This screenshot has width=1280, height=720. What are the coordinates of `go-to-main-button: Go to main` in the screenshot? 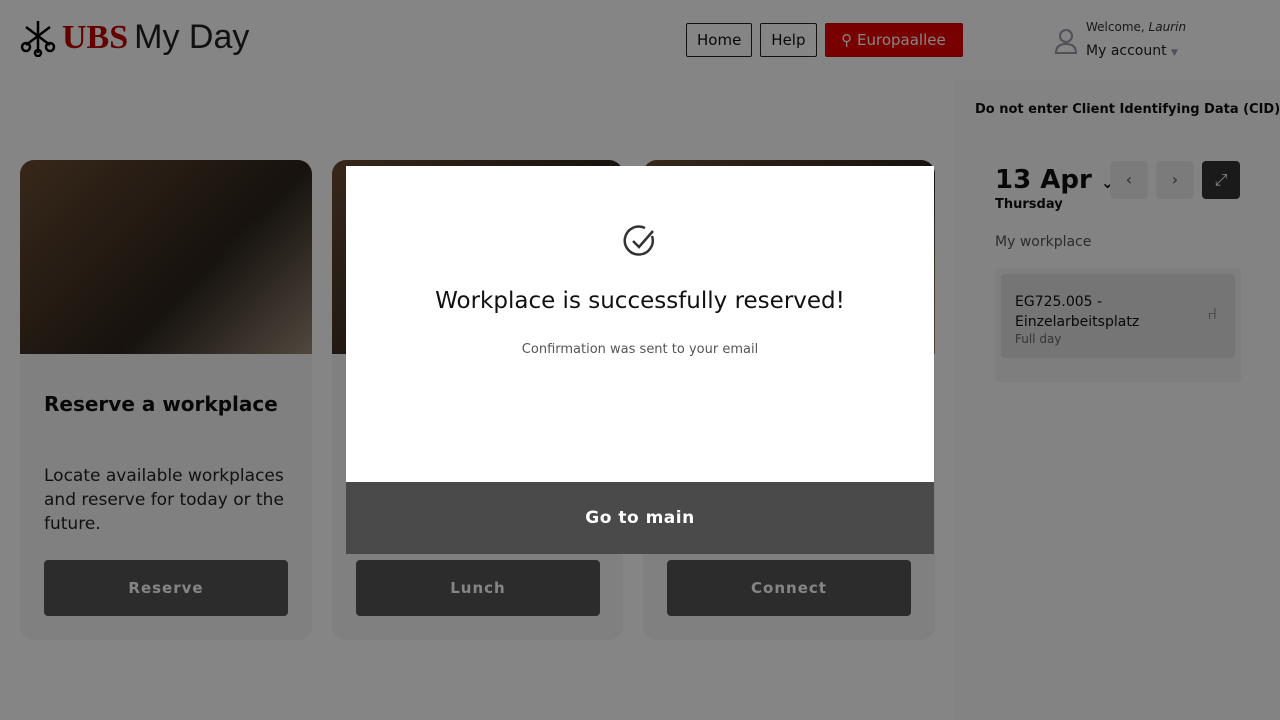 It's located at (640, 518).